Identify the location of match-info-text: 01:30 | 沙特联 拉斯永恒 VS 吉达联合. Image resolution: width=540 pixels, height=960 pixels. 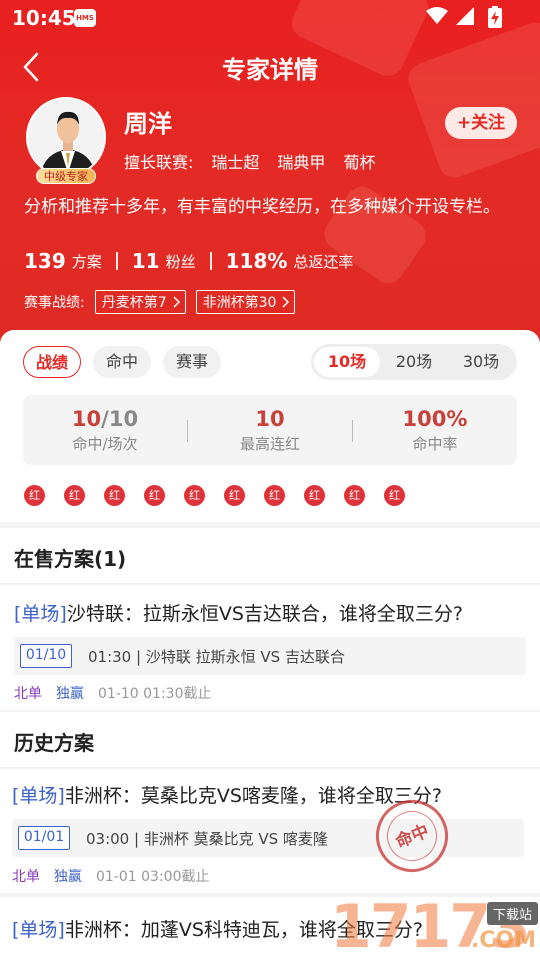
(216, 657).